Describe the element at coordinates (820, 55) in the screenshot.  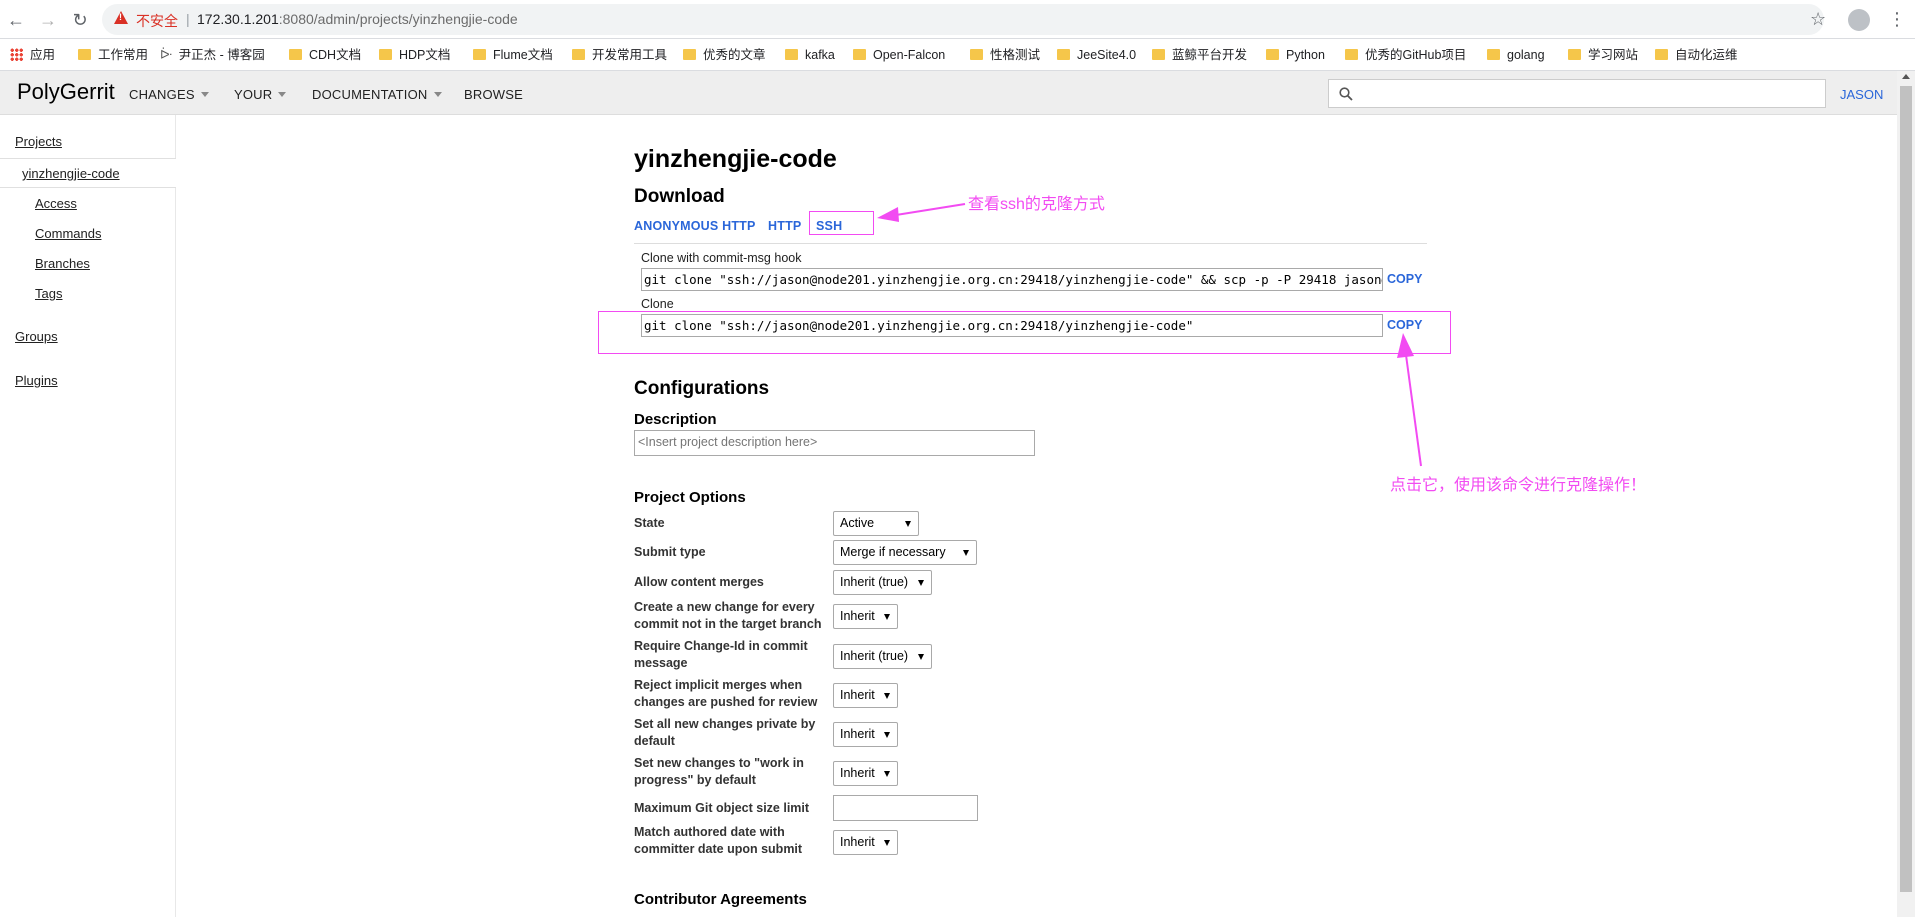
I see `bookmark-label: kafka` at that location.